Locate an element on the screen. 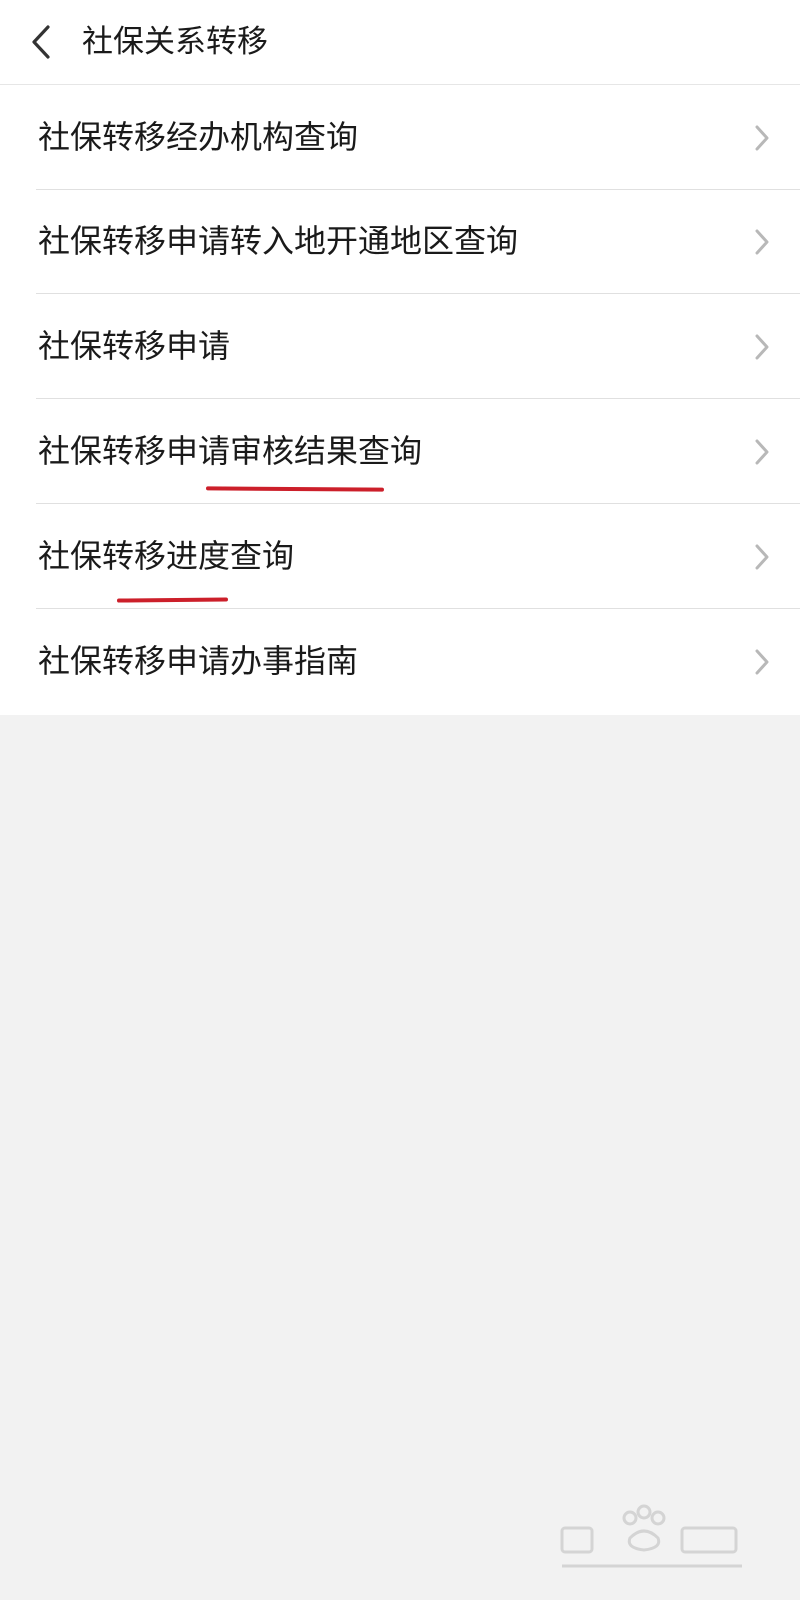 The width and height of the screenshot is (800, 1600). chevron-left-icon is located at coordinates (42, 42).